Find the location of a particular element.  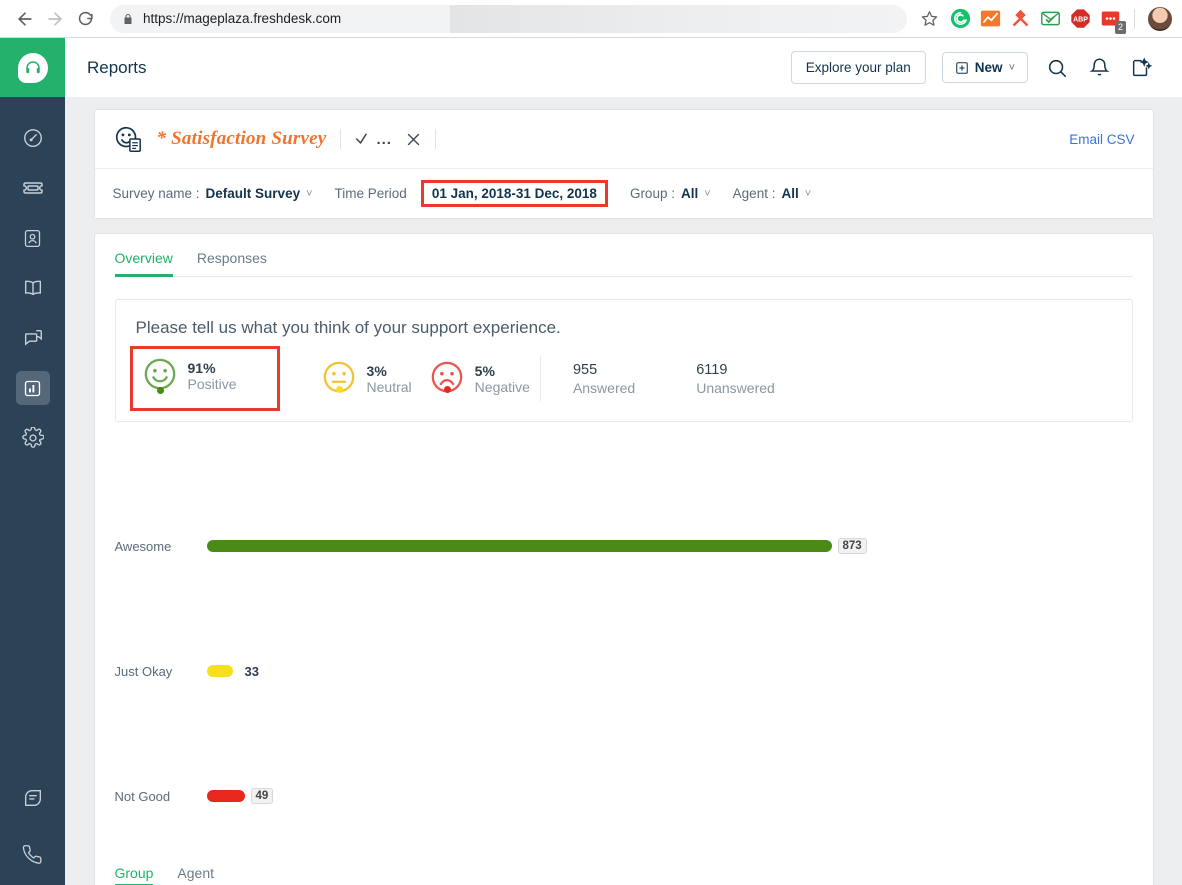

address-bar: https://mageplaza.freshdesk.com is located at coordinates (508, 18).